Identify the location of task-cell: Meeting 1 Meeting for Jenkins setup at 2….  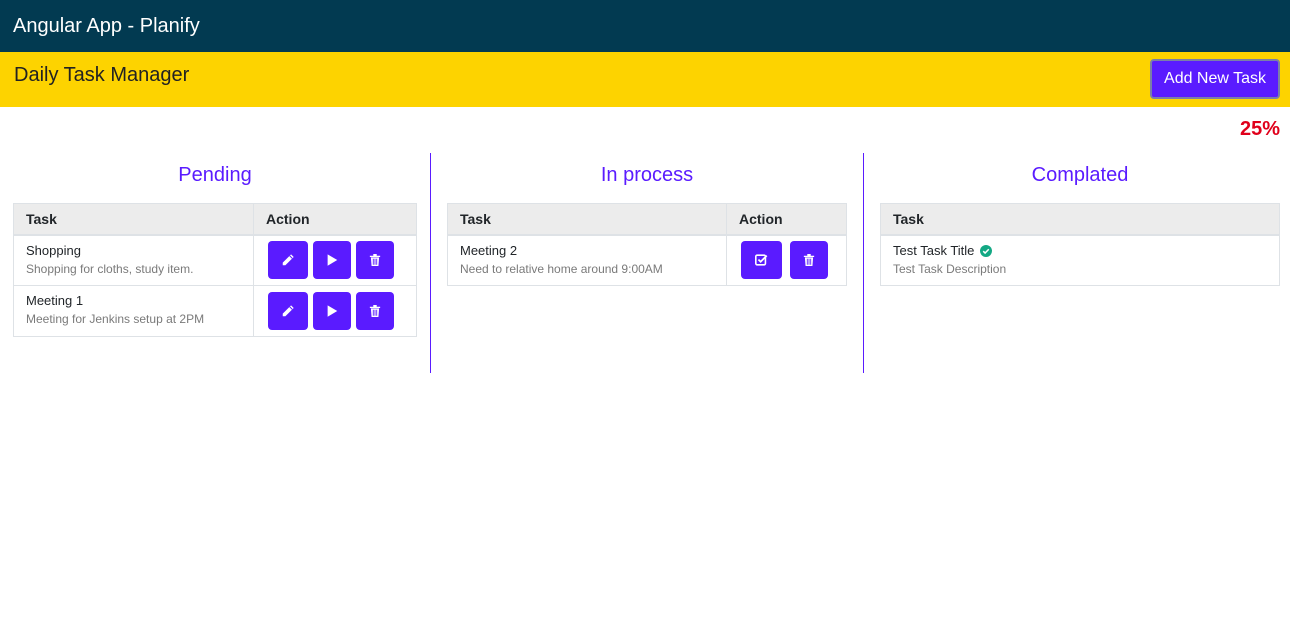
(133, 311).